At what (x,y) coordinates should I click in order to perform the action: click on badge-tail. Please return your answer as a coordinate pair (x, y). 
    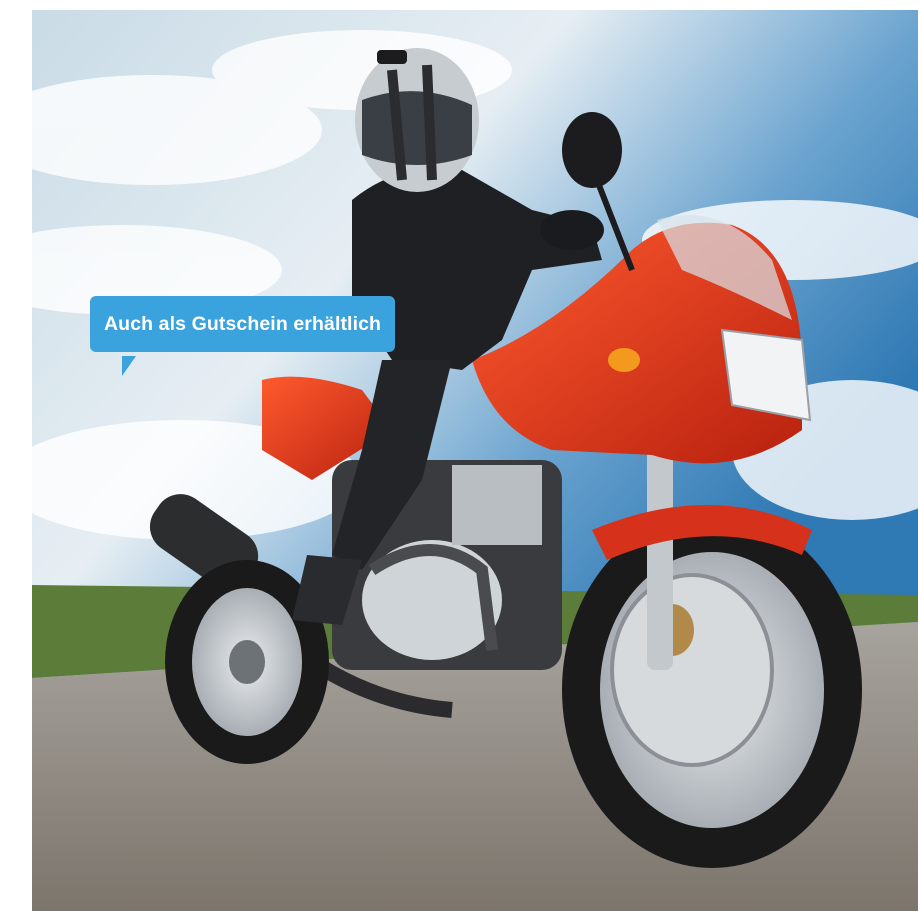
    Looking at the image, I should click on (129, 366).